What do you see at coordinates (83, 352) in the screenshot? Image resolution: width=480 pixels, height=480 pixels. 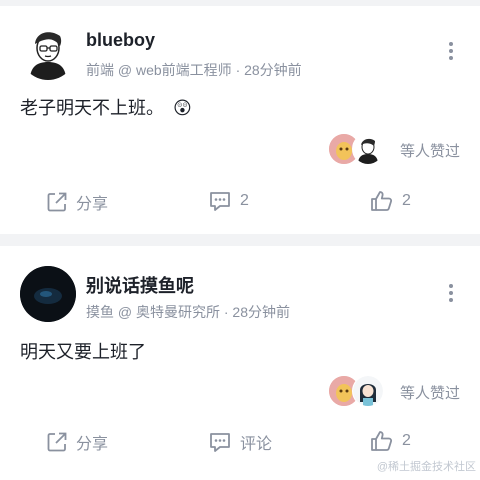 I see `post-content: 明天又要上班了` at bounding box center [83, 352].